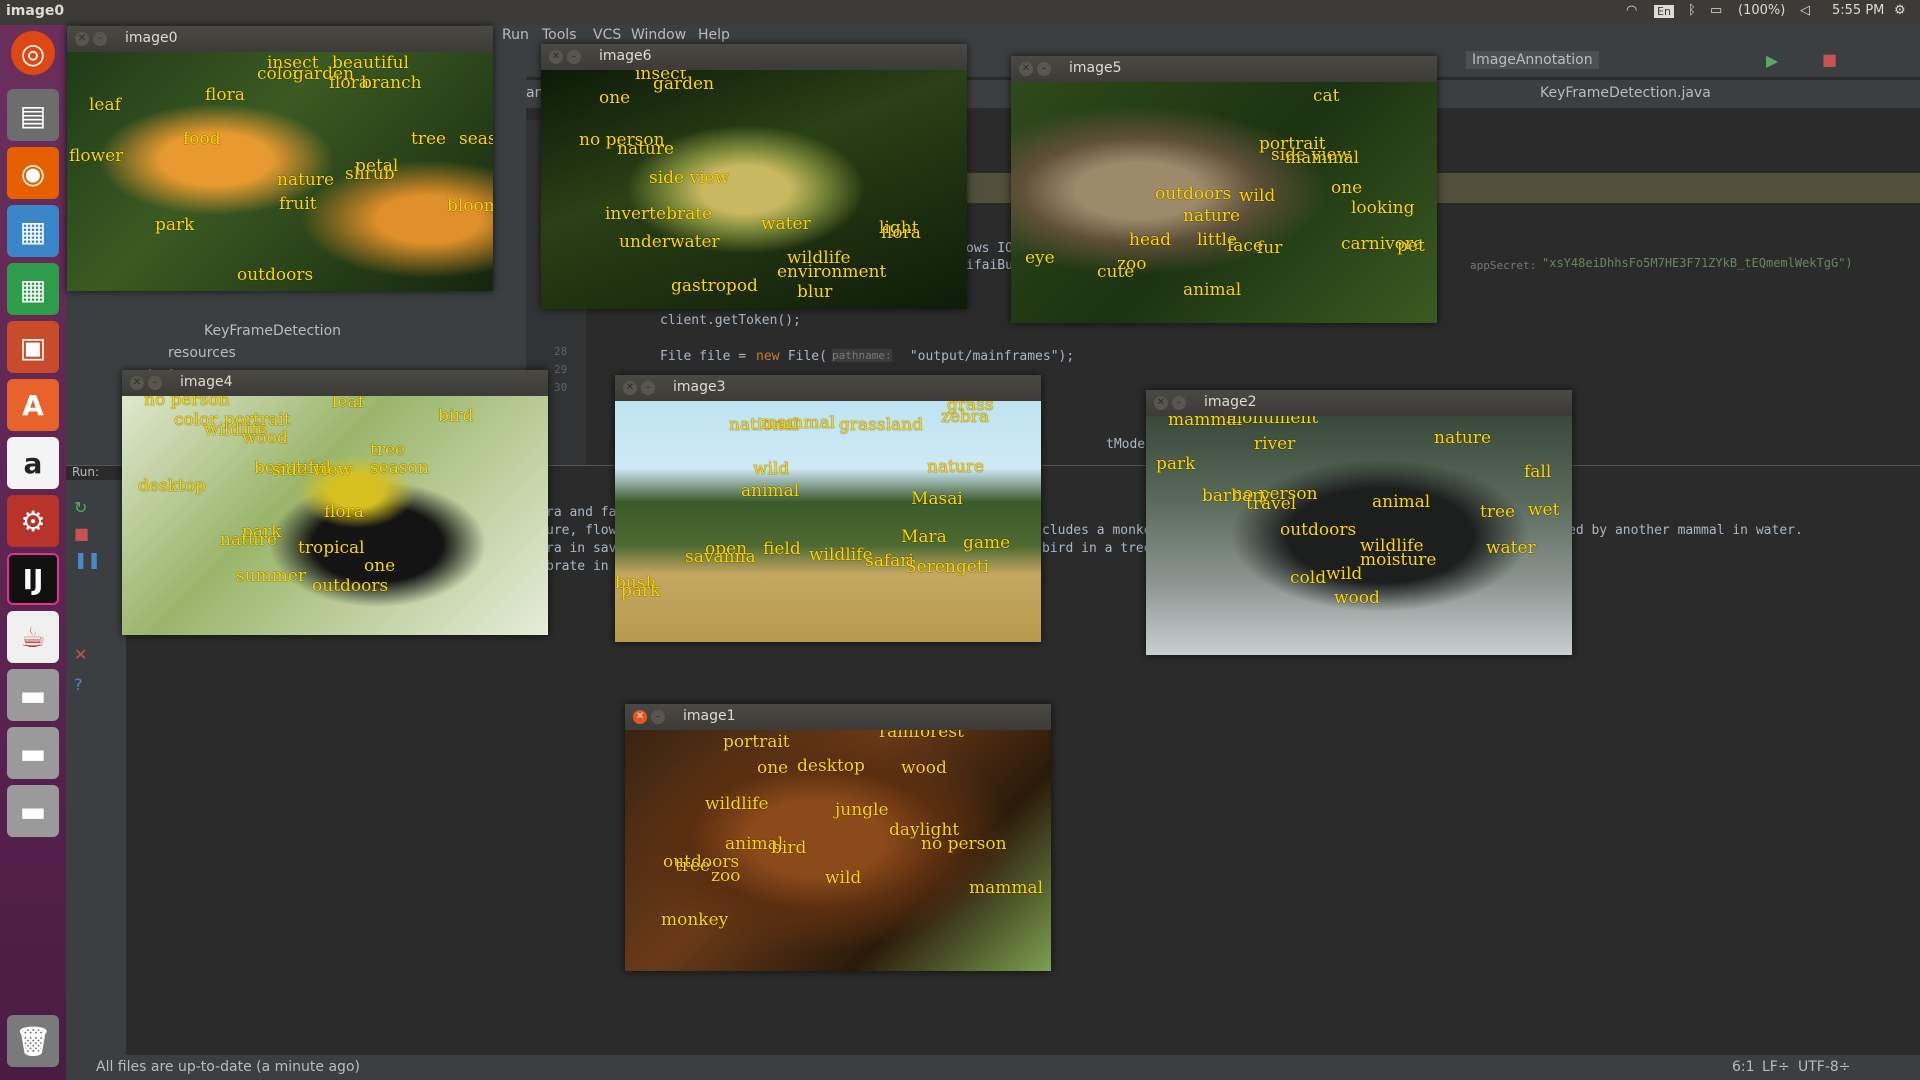  Describe the element at coordinates (80, 507) in the screenshot. I see `rerun-icon: ↻` at that location.